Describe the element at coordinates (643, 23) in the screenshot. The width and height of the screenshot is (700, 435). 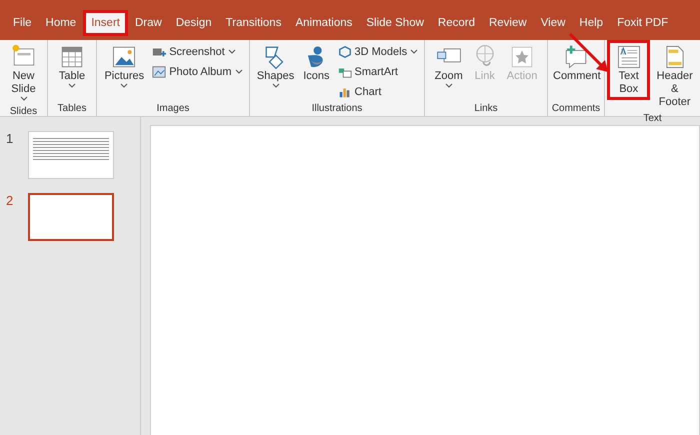
I see `ribbon-tab: Foxit PDF` at that location.